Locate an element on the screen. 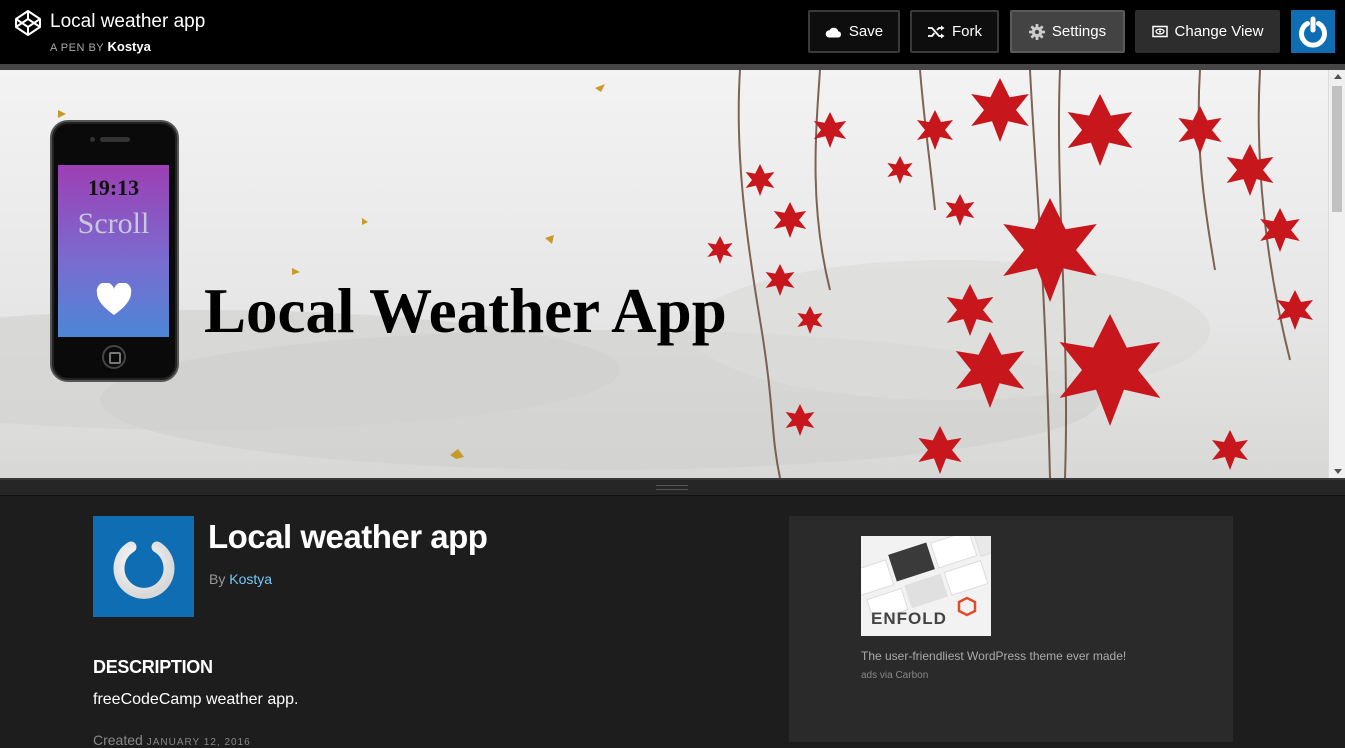 This screenshot has height=748, width=1345. author-link: Kostya is located at coordinates (250, 579).